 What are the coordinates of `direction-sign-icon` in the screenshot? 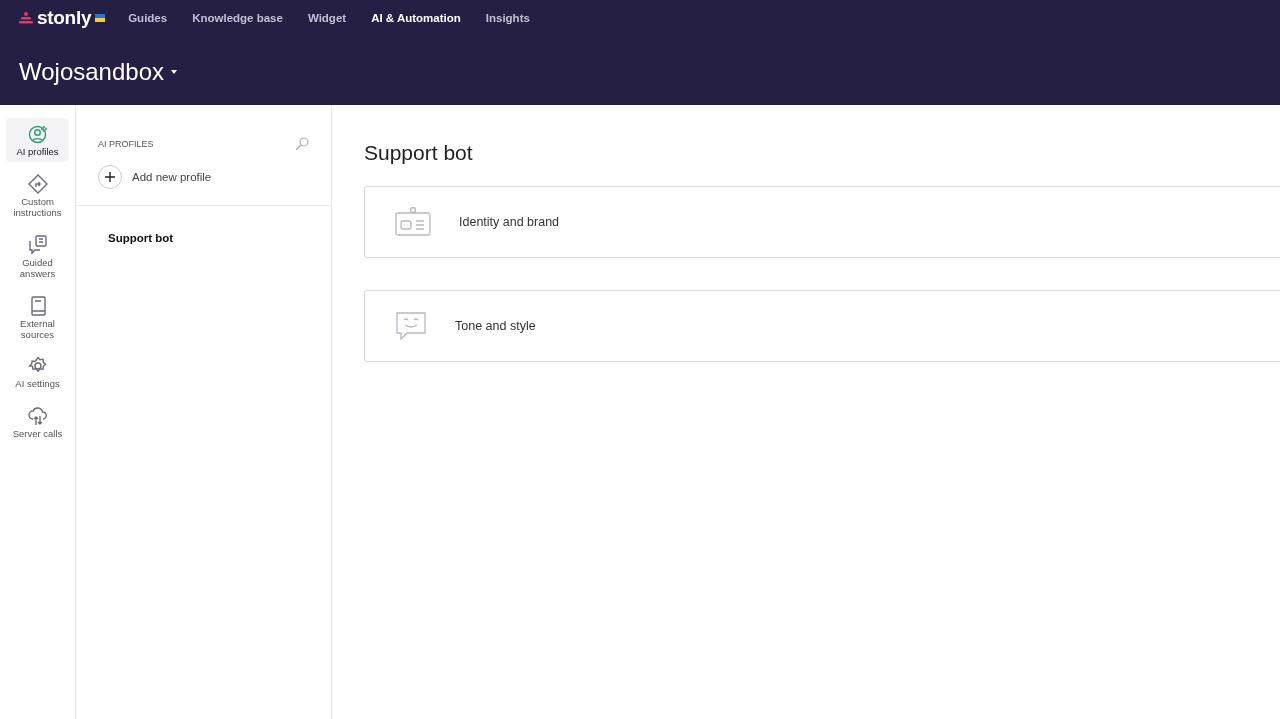 It's located at (37, 183).